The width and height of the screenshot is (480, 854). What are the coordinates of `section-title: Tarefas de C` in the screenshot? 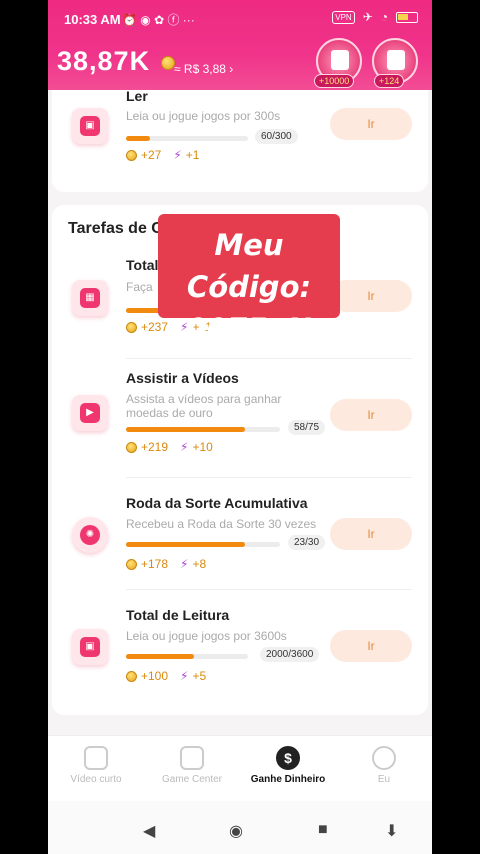 It's located at (115, 228).